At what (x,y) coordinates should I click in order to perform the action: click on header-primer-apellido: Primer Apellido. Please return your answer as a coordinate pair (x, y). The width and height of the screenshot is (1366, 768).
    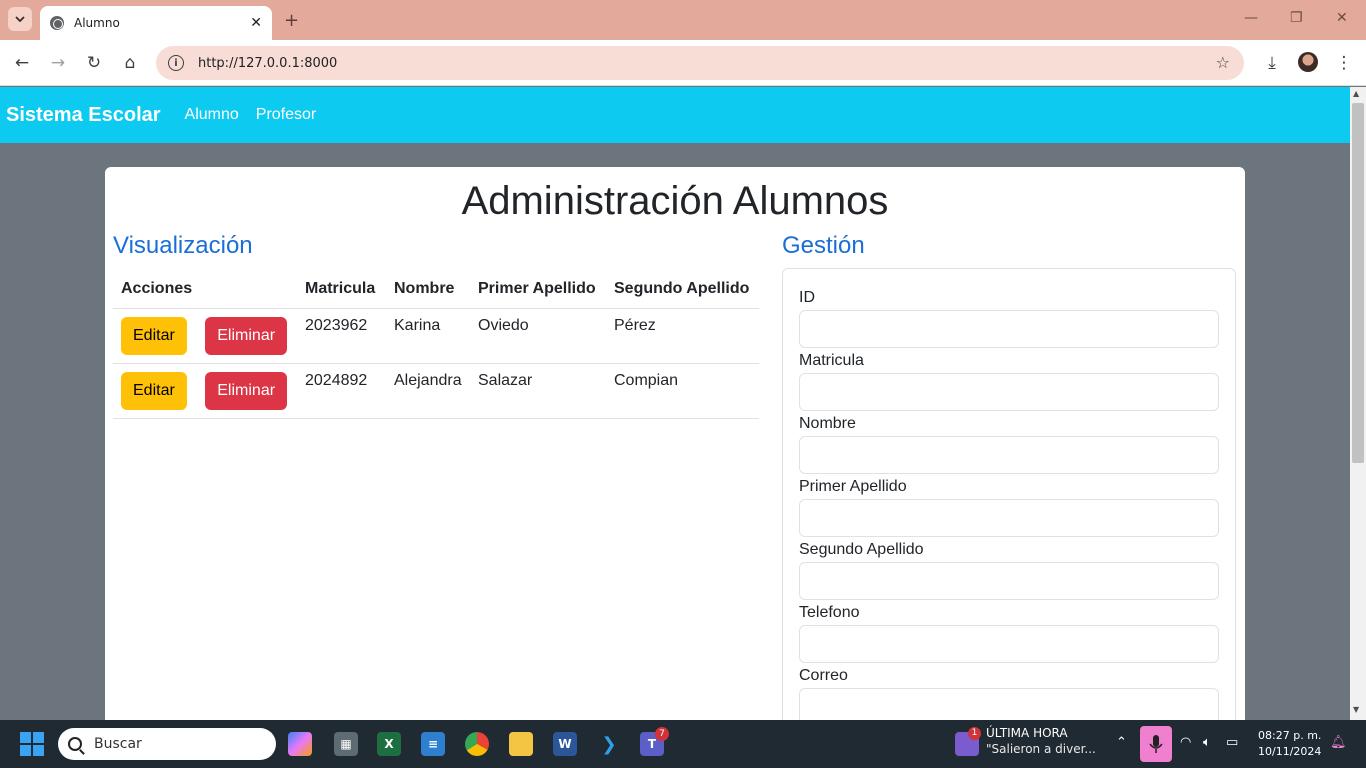
    Looking at the image, I should click on (538, 289).